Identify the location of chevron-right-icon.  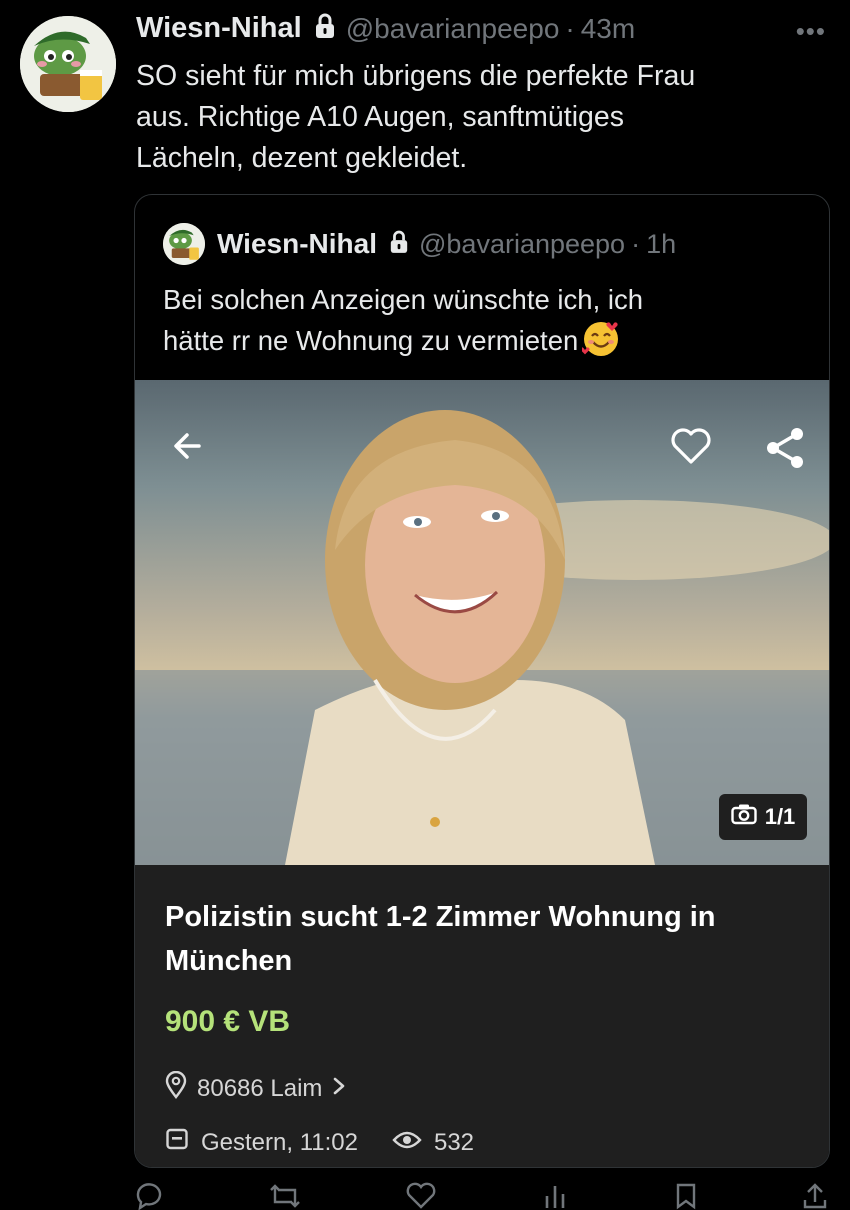
(339, 1089).